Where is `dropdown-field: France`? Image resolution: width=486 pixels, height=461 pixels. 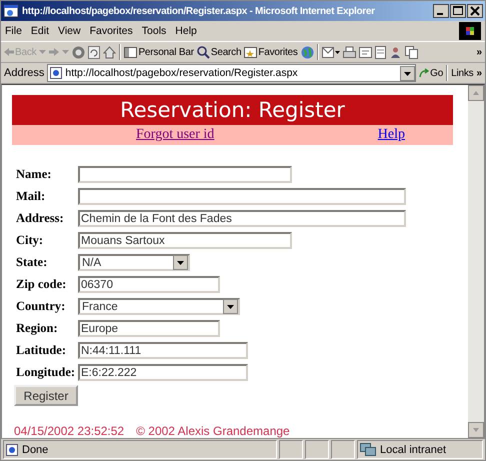 dropdown-field: France is located at coordinates (159, 306).